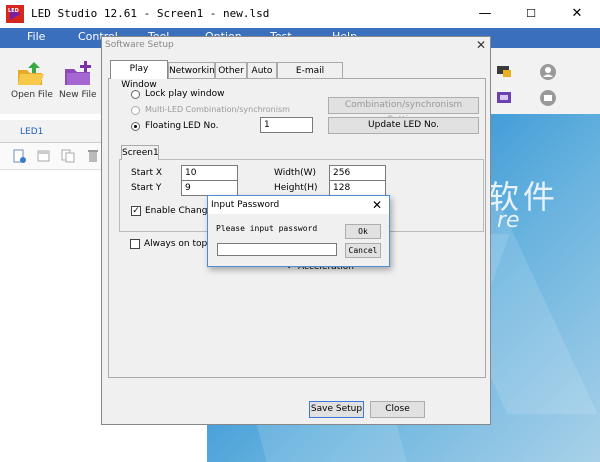  I want to click on height-input: 128, so click(357, 188).